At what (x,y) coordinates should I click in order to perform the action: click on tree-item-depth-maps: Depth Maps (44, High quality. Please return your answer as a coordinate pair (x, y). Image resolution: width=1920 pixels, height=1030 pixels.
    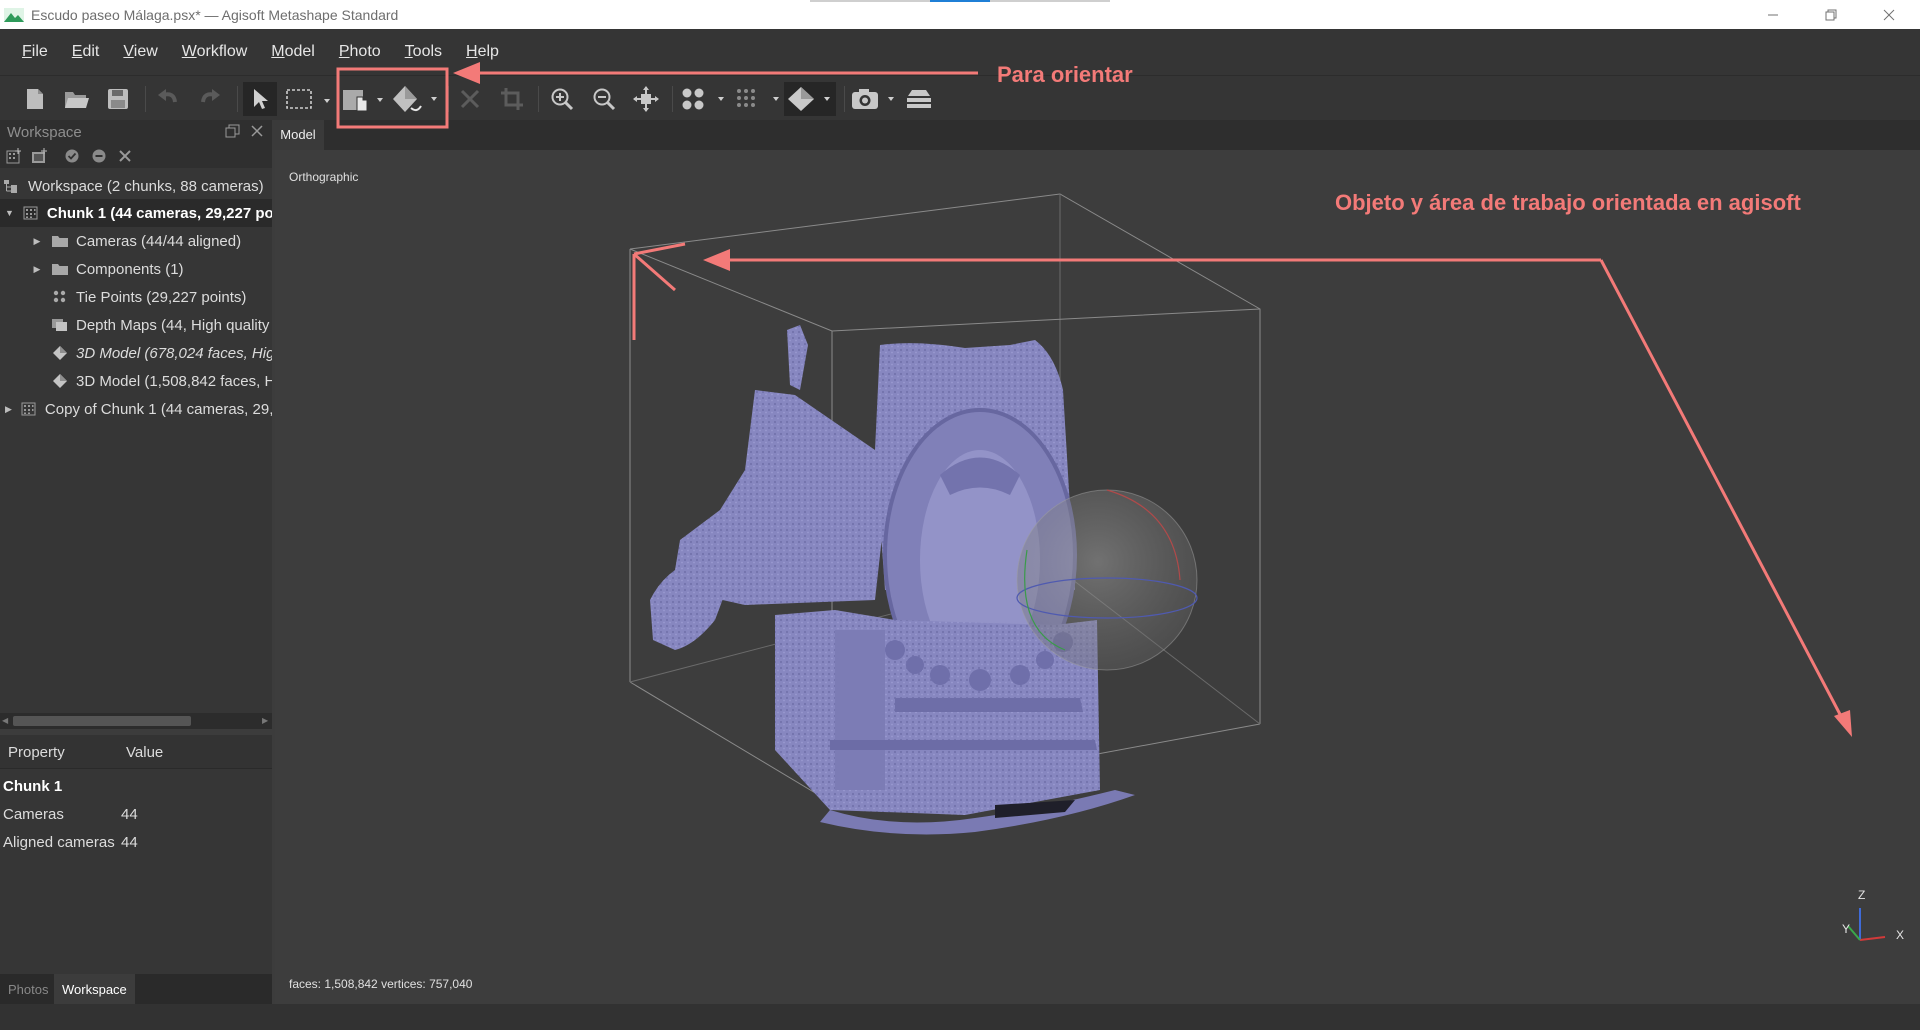
    Looking at the image, I should click on (136, 325).